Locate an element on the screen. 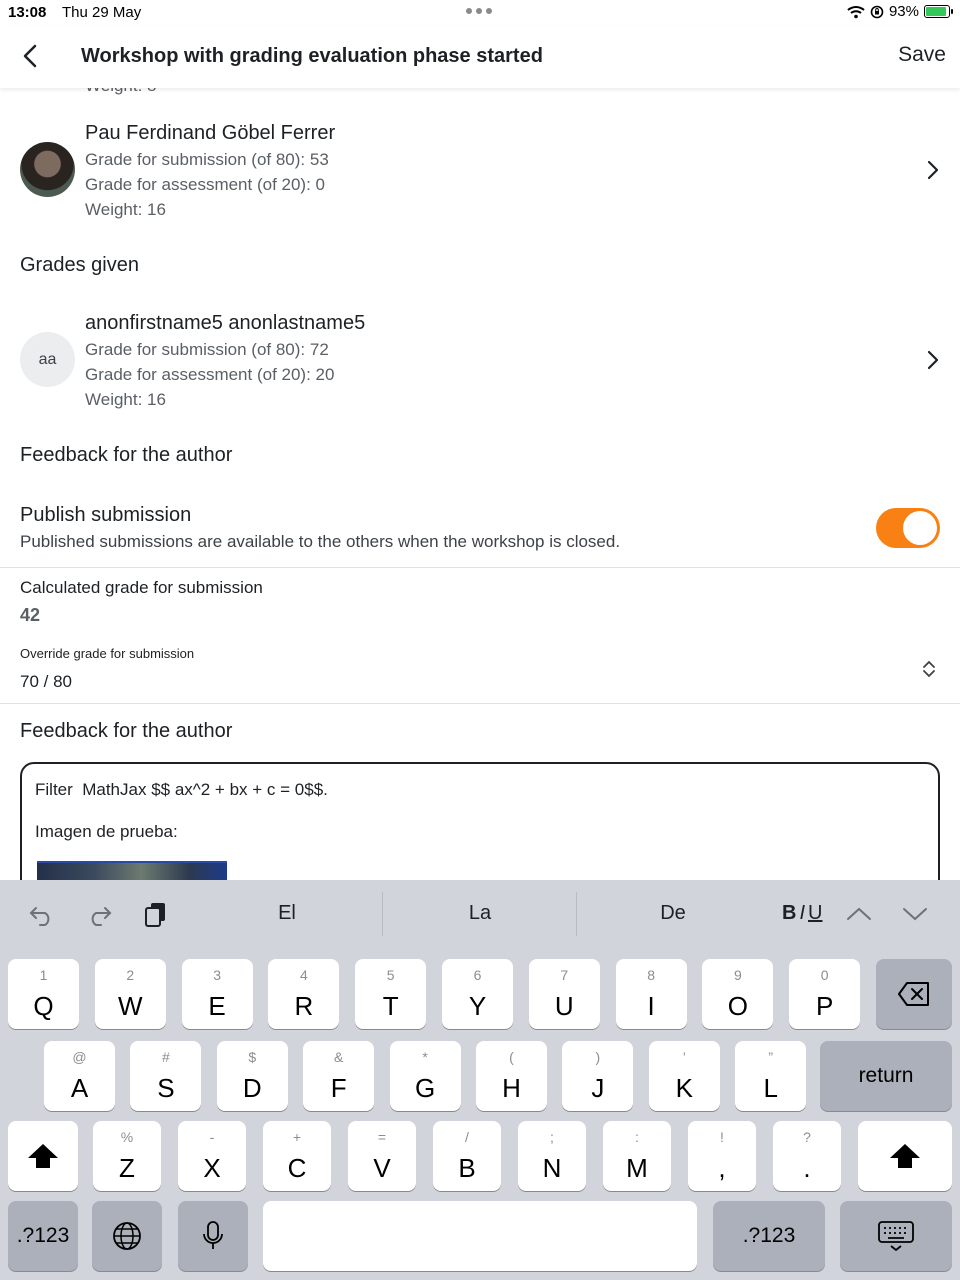 This screenshot has width=960, height=1280. key: & F is located at coordinates (339, 1076).